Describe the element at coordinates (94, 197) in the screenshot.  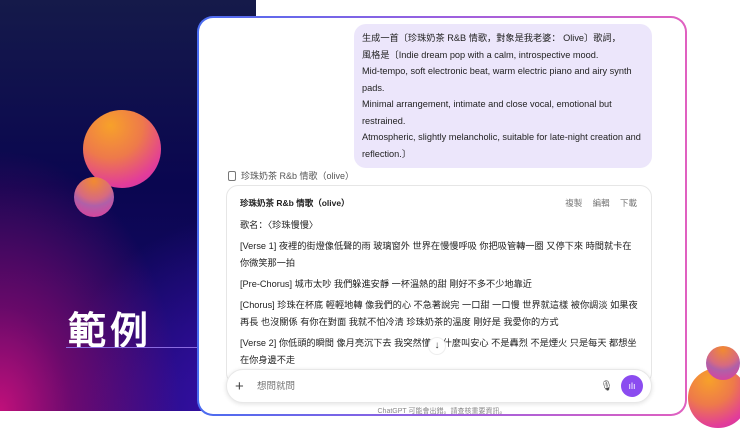
I see `decorative-sphere-small` at that location.